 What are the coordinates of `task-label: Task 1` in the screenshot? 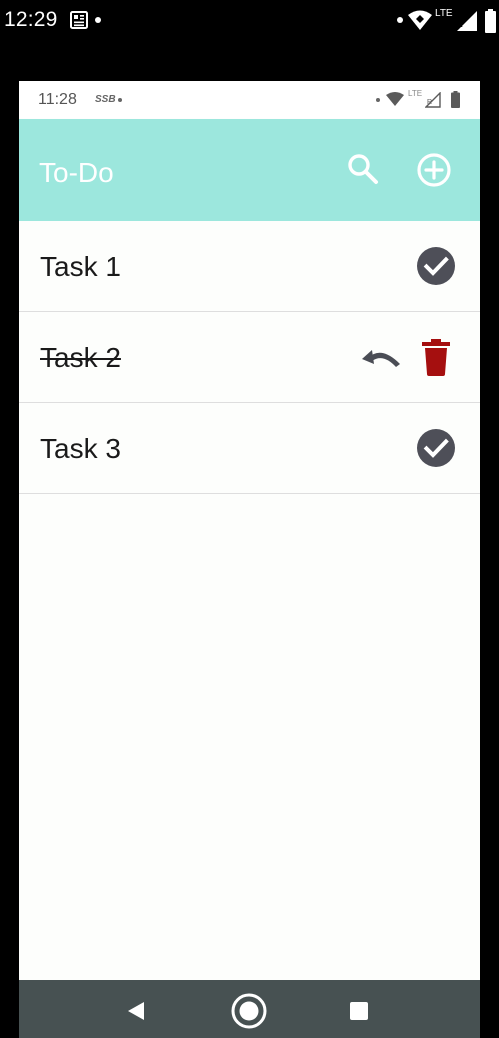 It's located at (80, 266).